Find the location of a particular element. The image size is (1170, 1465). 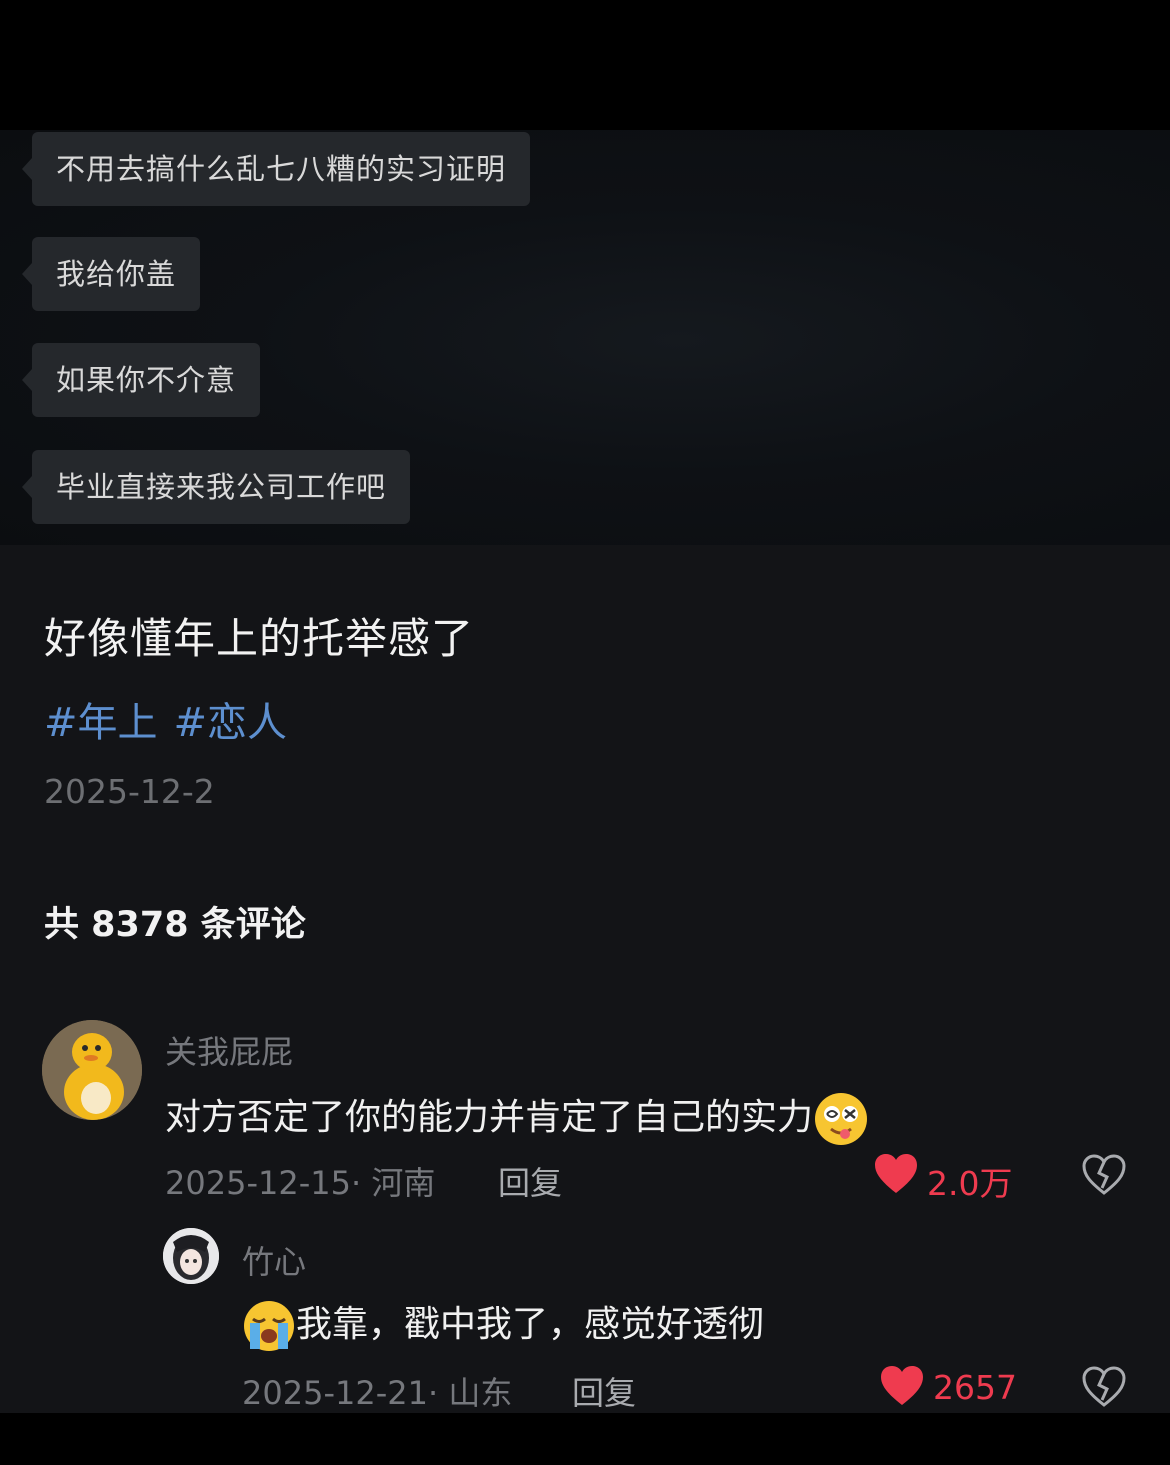

post-tags: #年上 #恋人 is located at coordinates (173, 719).